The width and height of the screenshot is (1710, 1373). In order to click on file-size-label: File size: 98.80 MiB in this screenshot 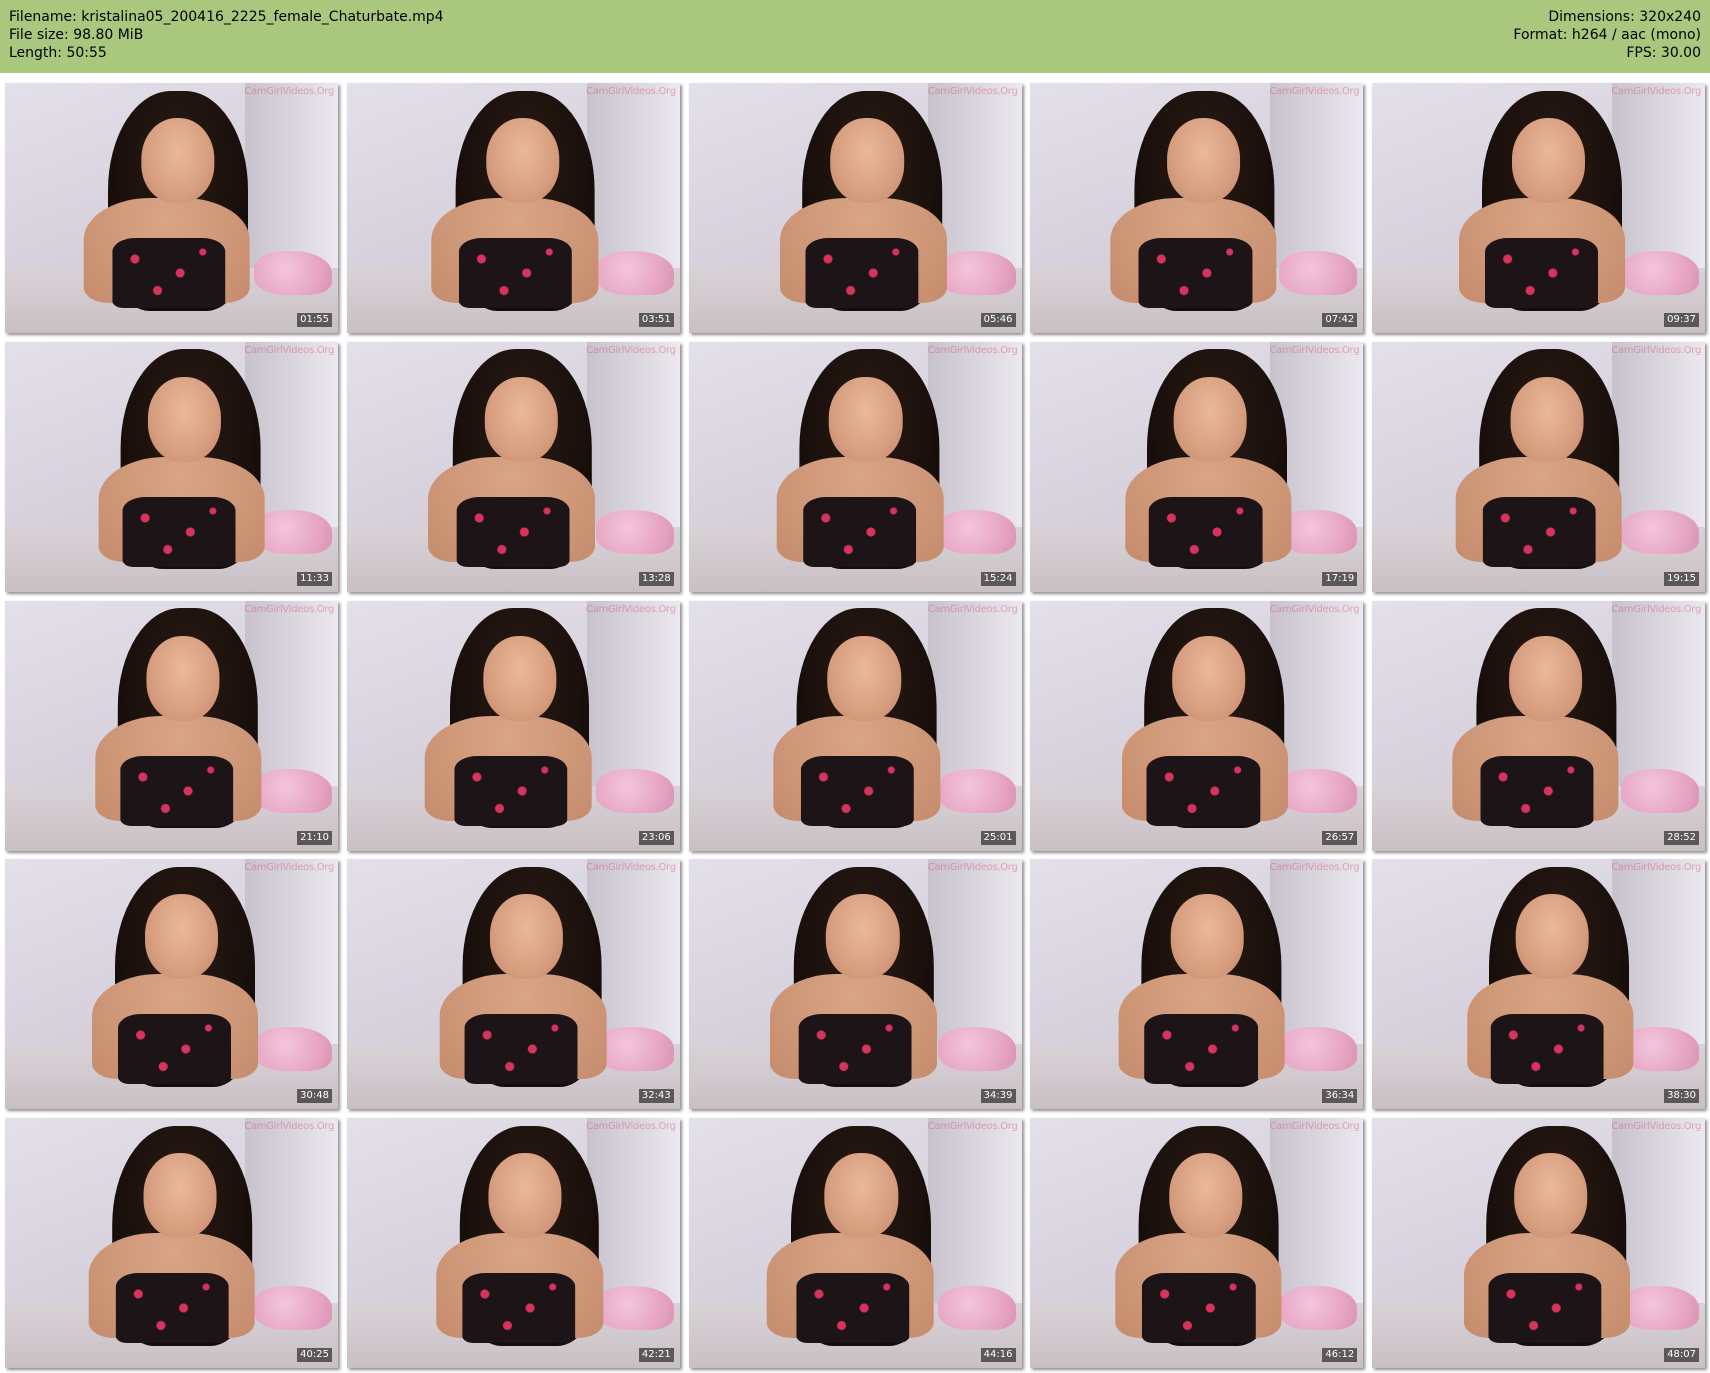, I will do `click(76, 35)`.